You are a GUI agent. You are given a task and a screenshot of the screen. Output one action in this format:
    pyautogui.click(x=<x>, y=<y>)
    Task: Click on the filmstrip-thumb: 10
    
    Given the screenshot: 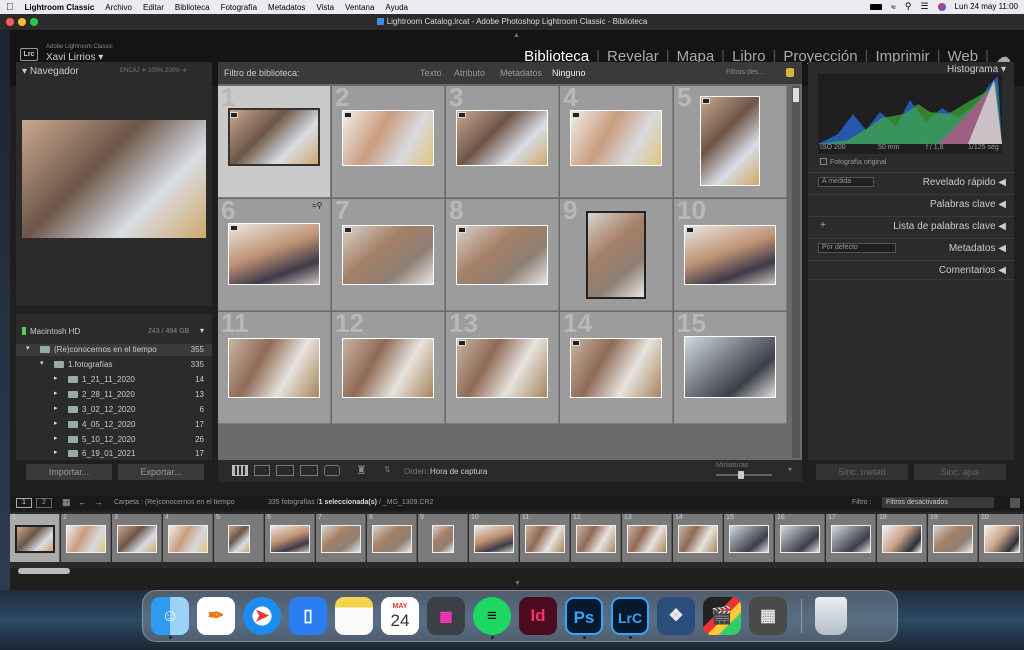 What is the action you would take?
    pyautogui.click(x=494, y=538)
    